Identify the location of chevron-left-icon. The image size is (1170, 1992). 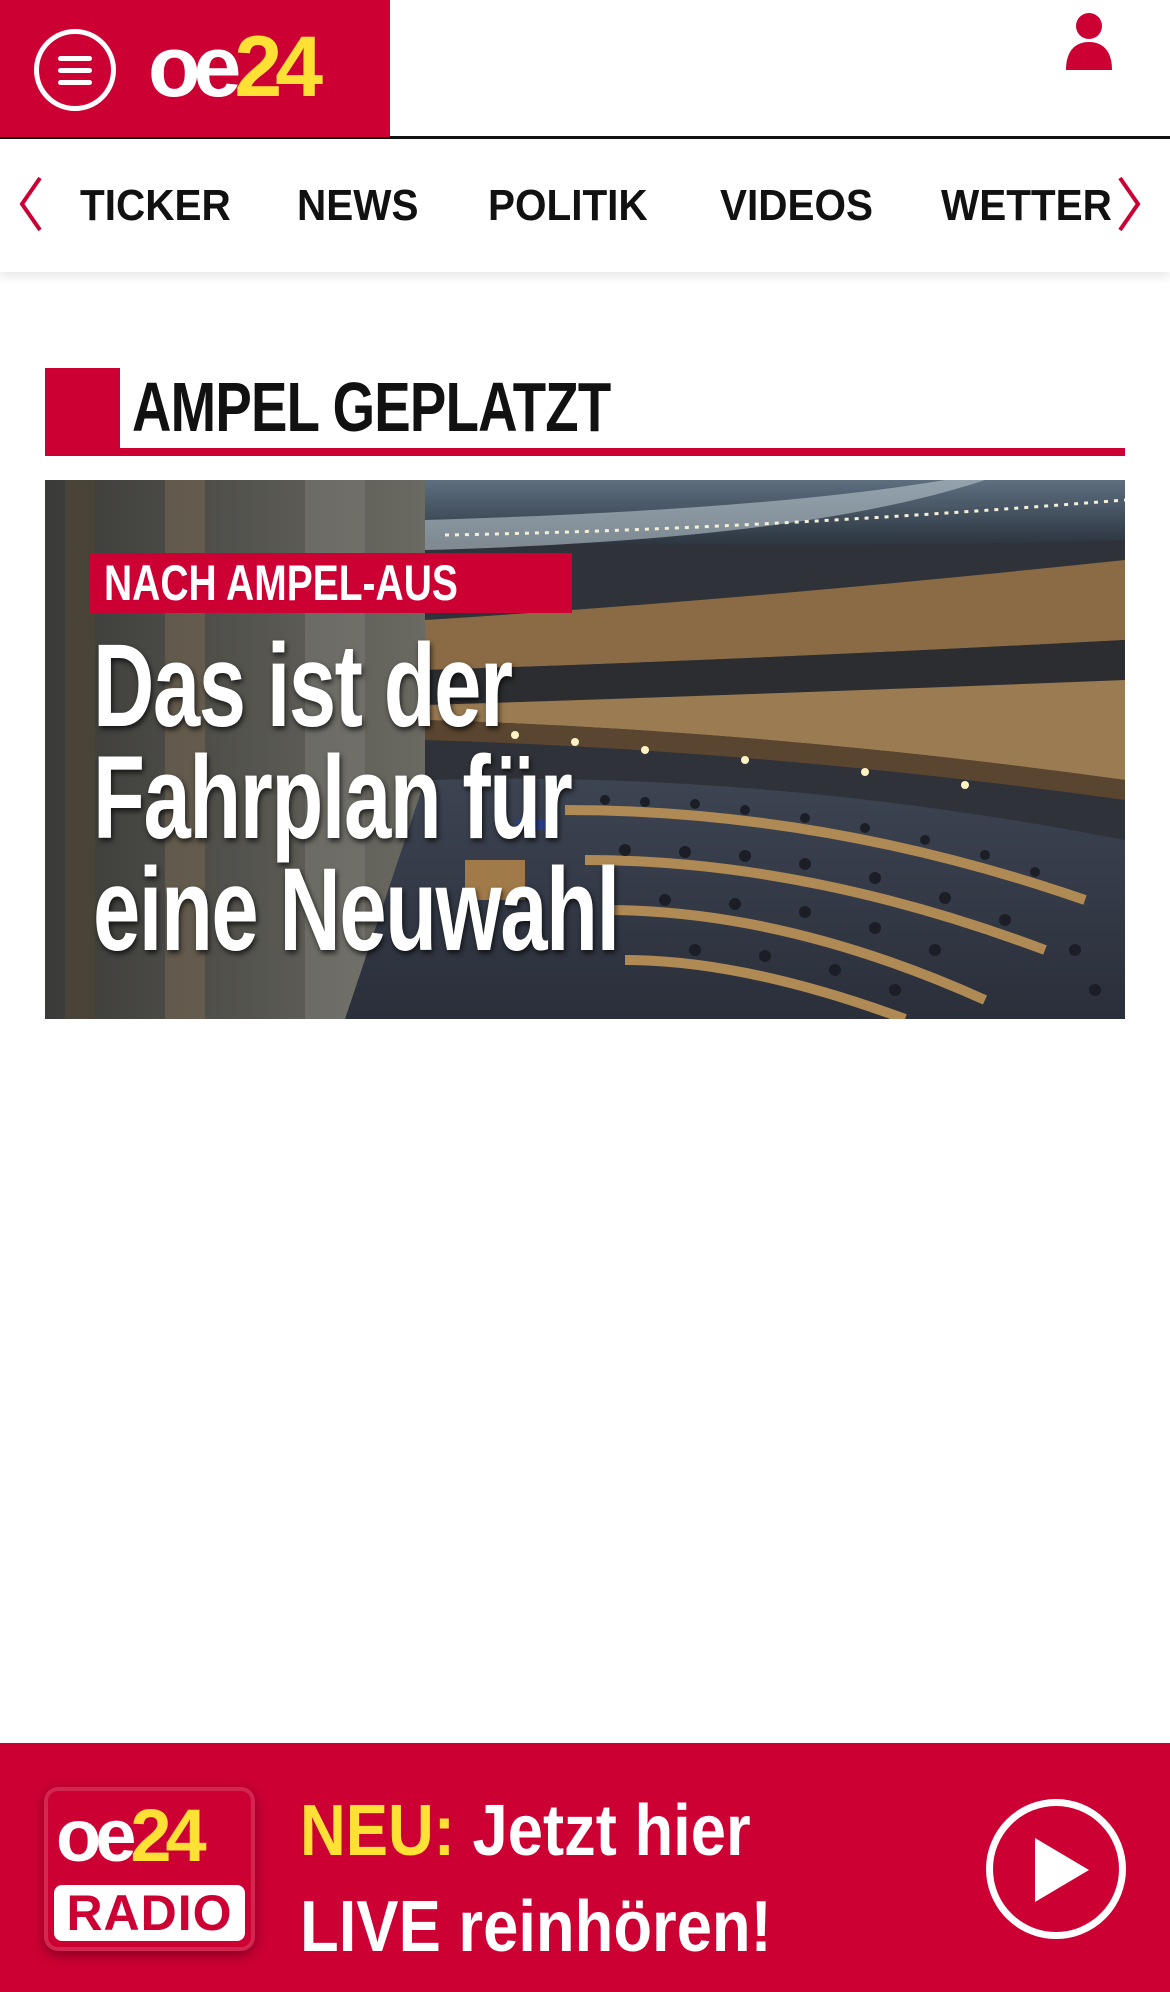
(31, 204).